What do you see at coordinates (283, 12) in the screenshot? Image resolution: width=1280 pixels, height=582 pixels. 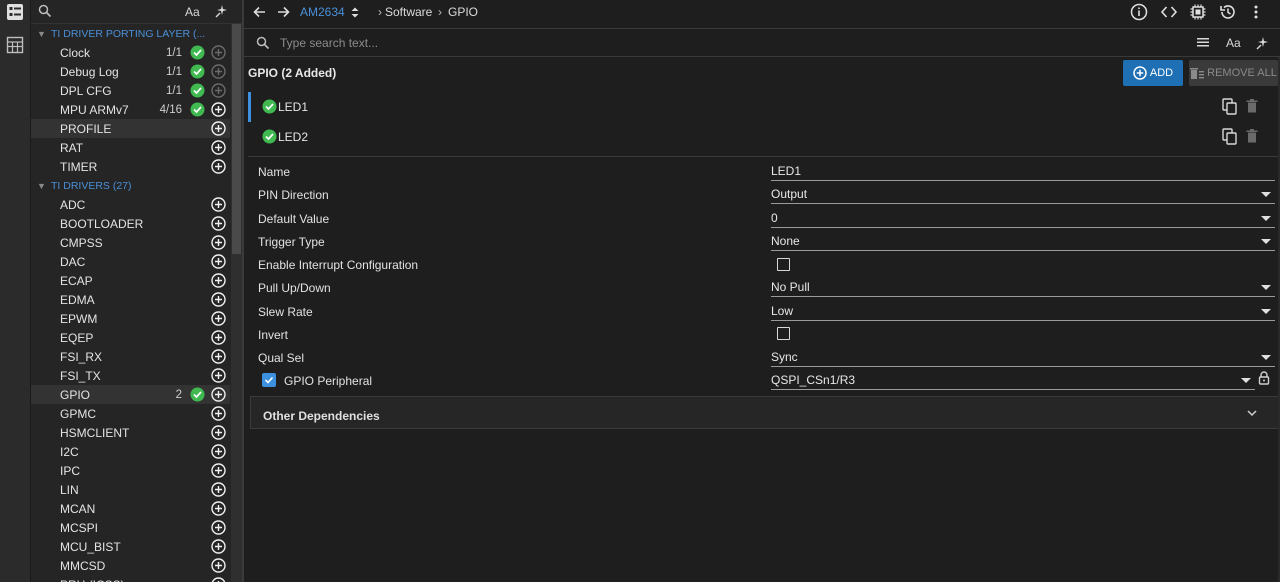 I see `forward-arrow-icon` at bounding box center [283, 12].